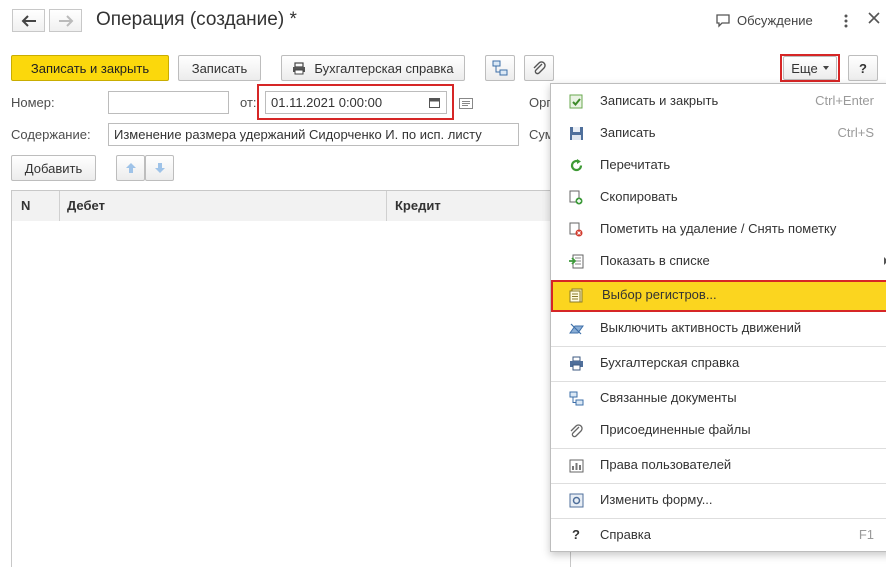 This screenshot has width=886, height=567. I want to click on menu-item-label: Связанные документы, so click(668, 397).